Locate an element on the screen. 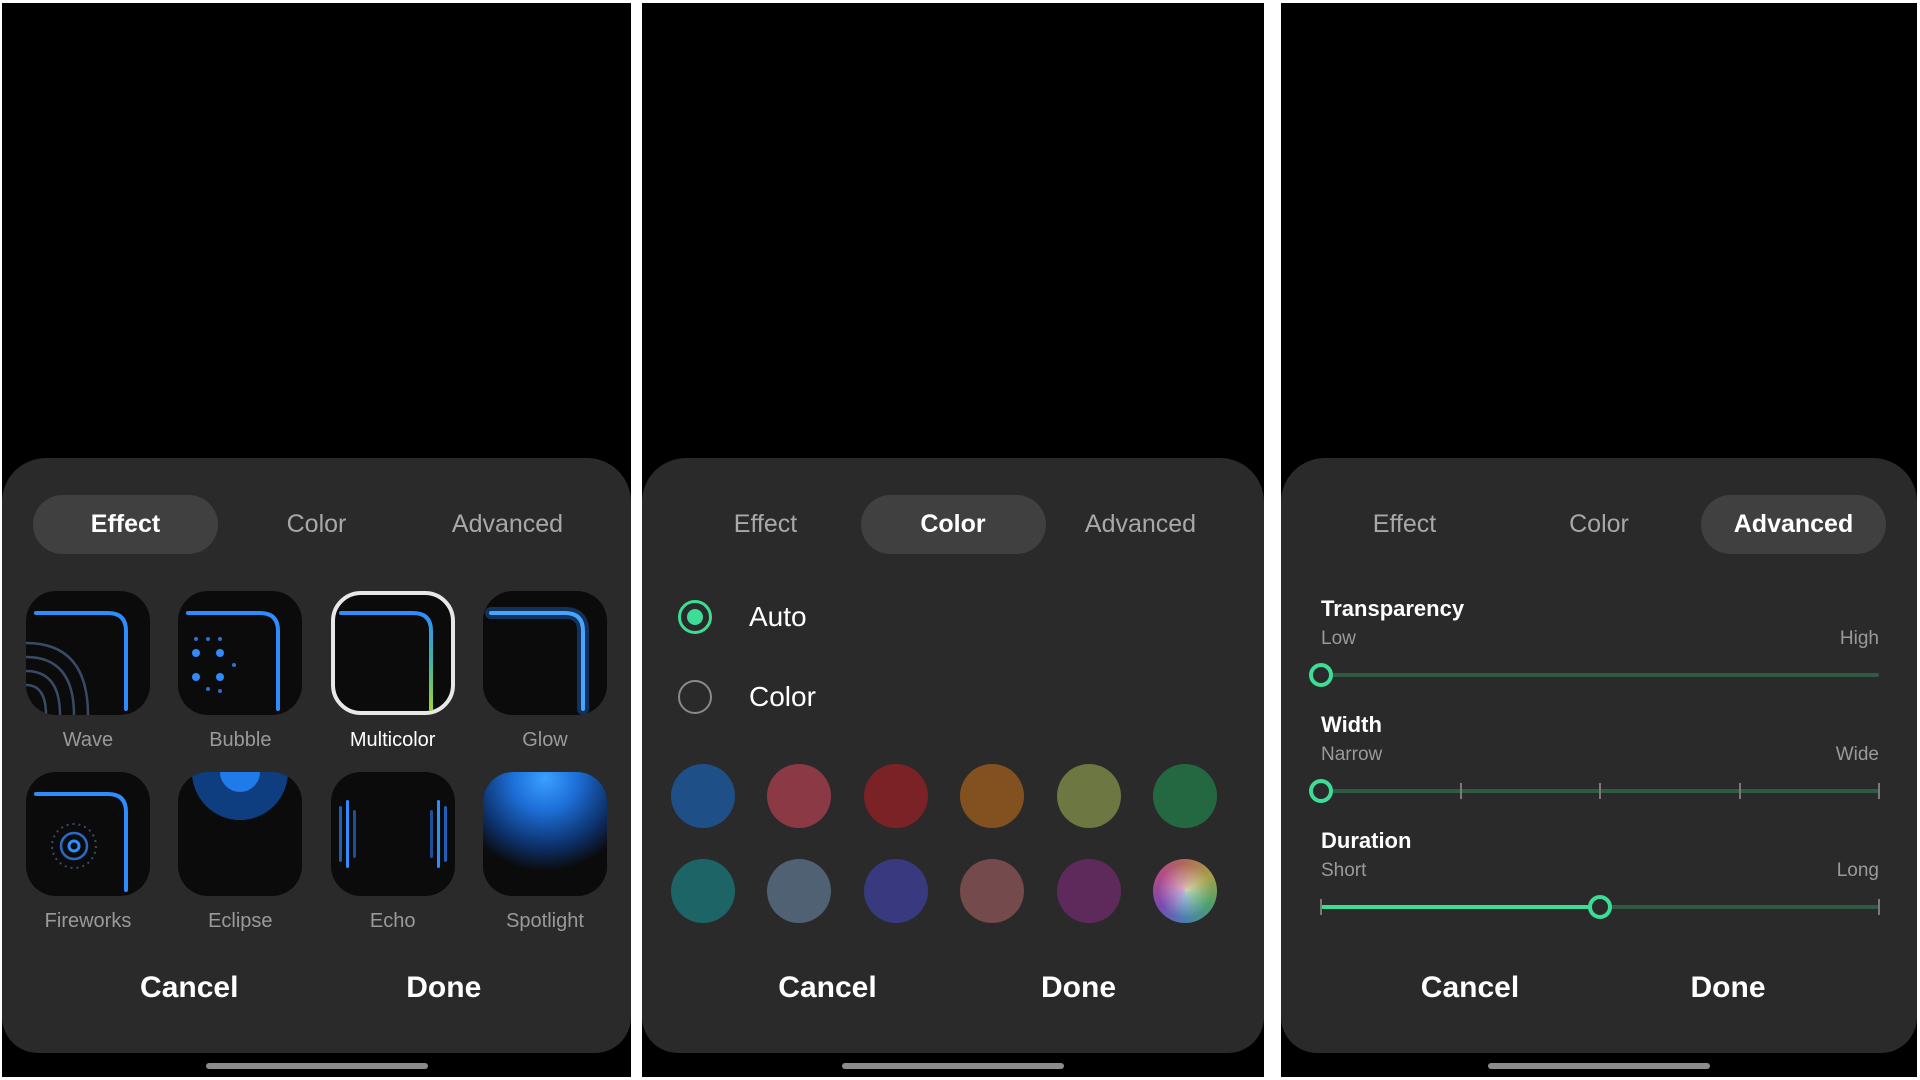 The height and width of the screenshot is (1080, 1920). glow-icon is located at coordinates (544, 653).